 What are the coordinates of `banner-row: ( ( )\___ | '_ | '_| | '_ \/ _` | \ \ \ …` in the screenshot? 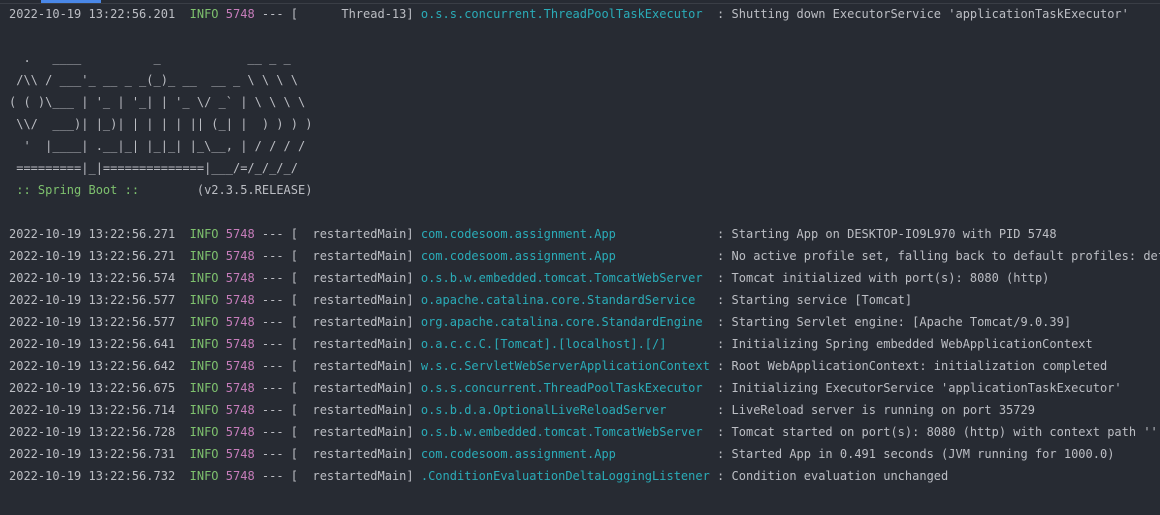 It's located at (157, 102).